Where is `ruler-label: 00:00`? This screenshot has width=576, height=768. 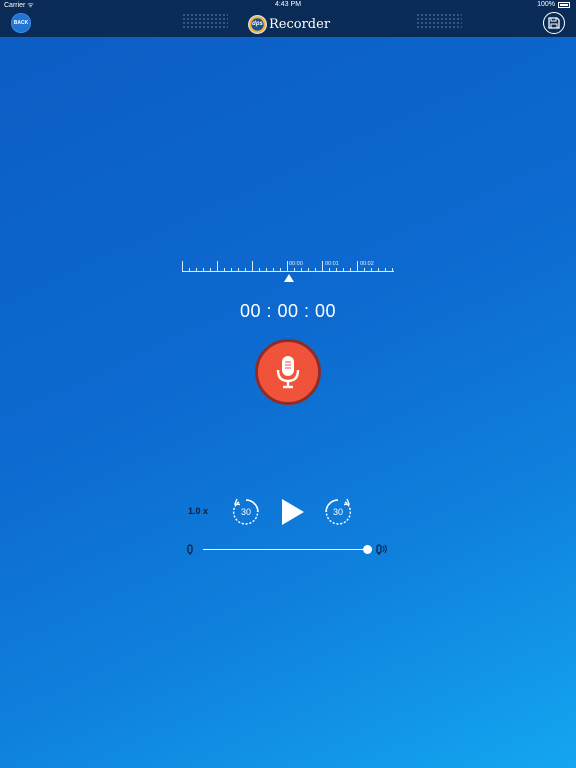 ruler-label: 00:00 is located at coordinates (296, 264).